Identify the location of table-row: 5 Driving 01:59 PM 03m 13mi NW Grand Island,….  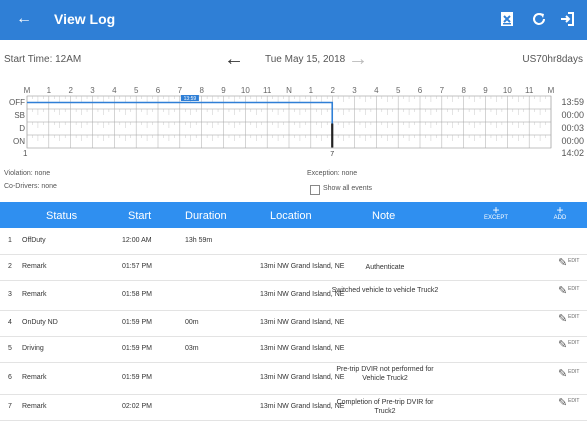
(293, 349).